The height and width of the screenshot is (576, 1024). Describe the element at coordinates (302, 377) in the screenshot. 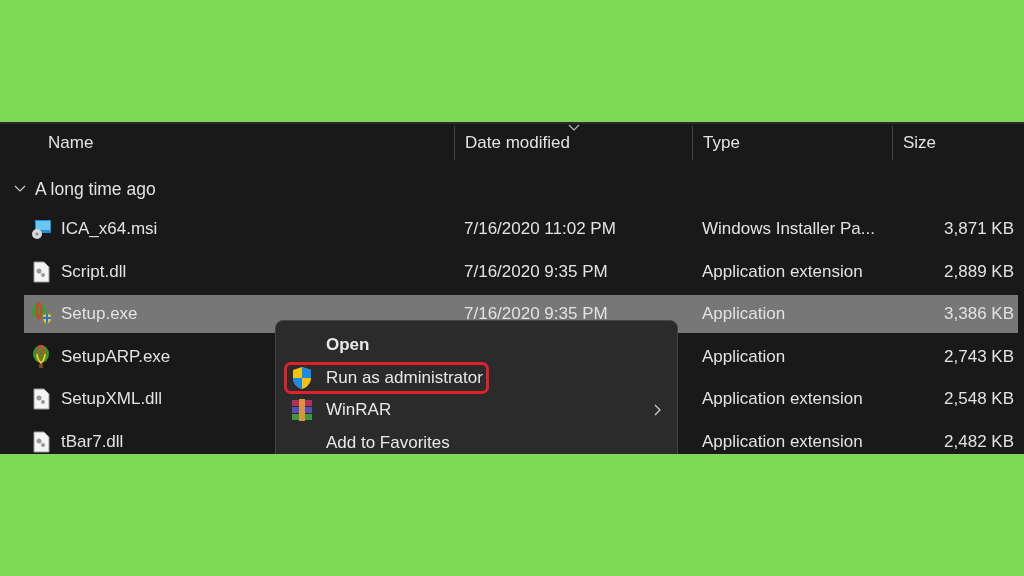

I see `shield-icon` at that location.